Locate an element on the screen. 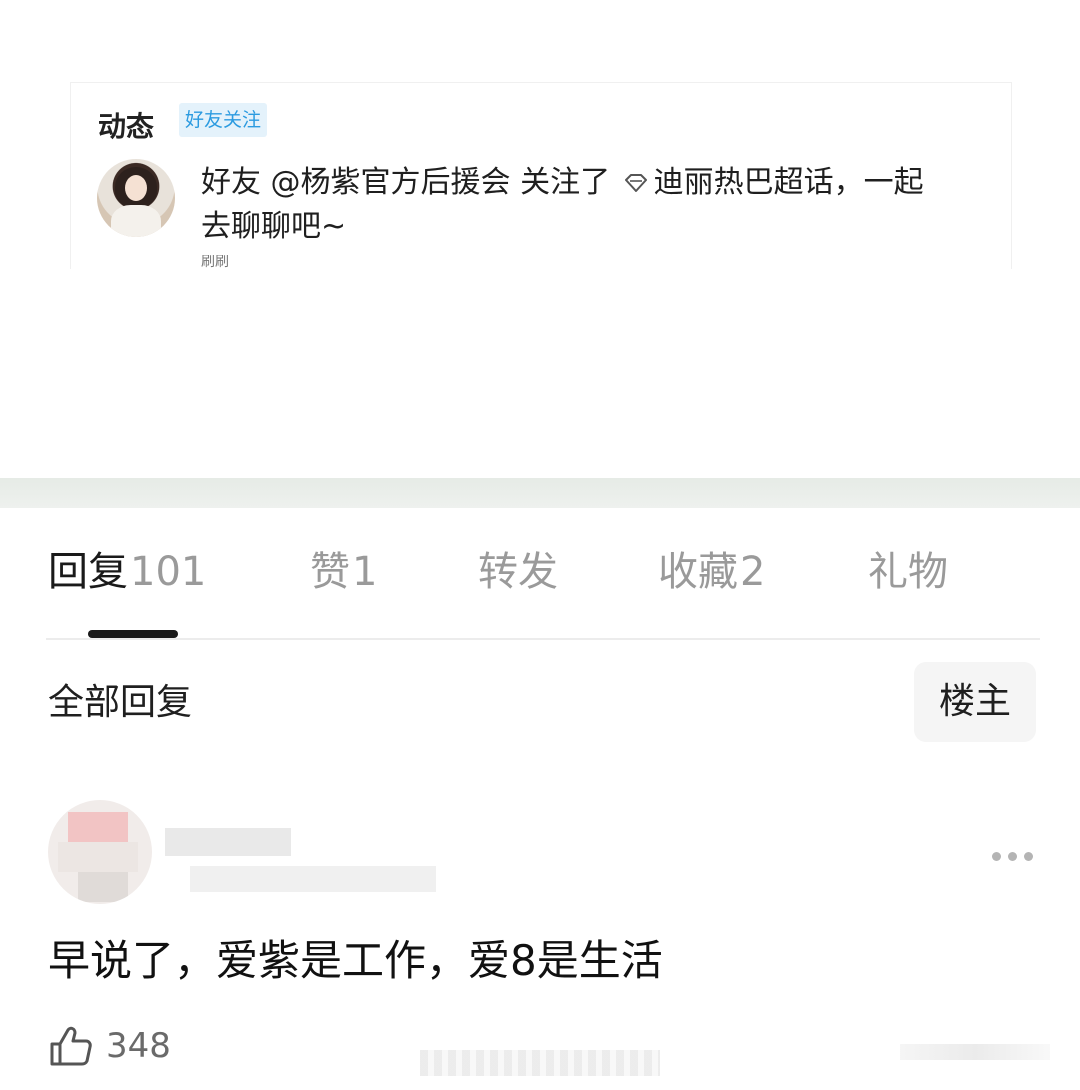  tab-count: 2 is located at coordinates (753, 572).